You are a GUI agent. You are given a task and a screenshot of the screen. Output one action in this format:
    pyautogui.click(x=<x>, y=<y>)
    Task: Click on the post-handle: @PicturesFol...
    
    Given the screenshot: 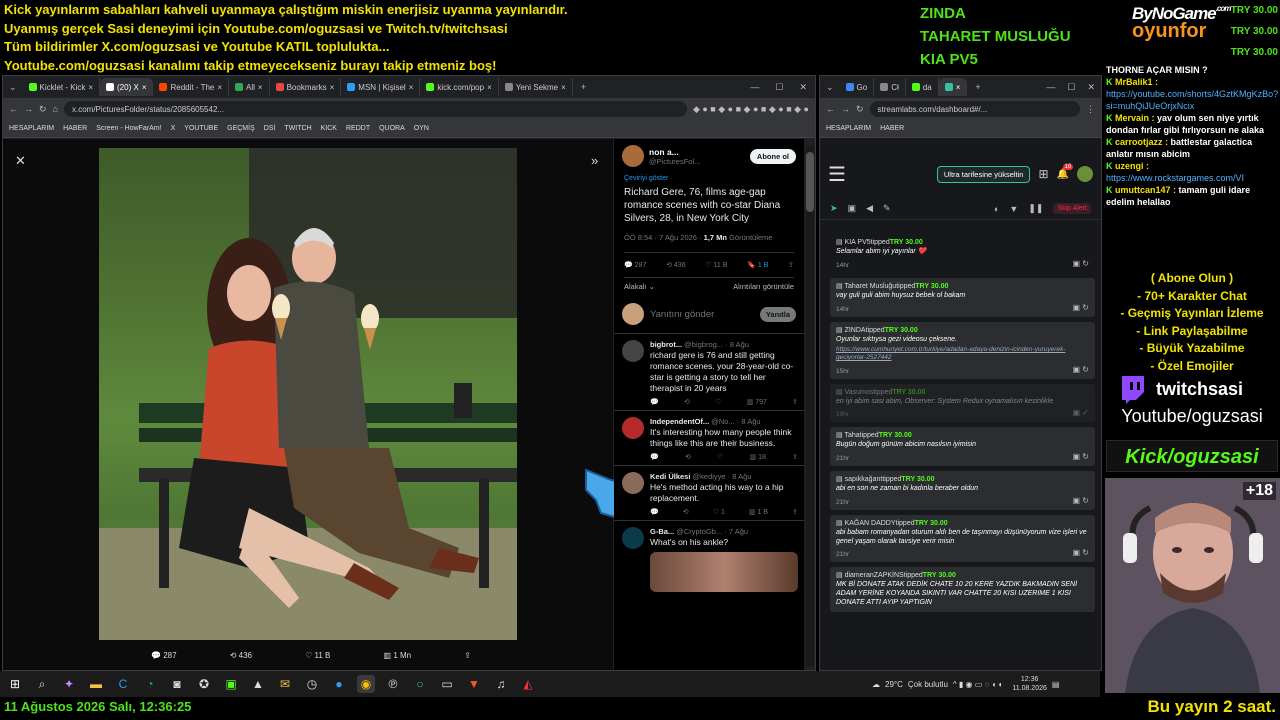 What is the action you would take?
    pyautogui.click(x=697, y=161)
    